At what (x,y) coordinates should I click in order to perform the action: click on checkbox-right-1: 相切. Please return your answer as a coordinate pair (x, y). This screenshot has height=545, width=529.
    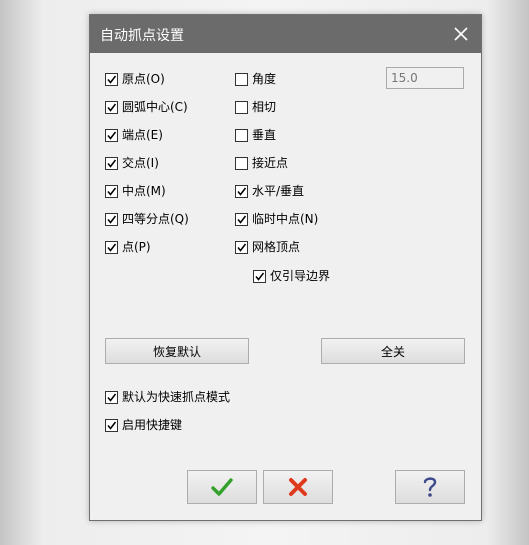
    Looking at the image, I should click on (255, 107).